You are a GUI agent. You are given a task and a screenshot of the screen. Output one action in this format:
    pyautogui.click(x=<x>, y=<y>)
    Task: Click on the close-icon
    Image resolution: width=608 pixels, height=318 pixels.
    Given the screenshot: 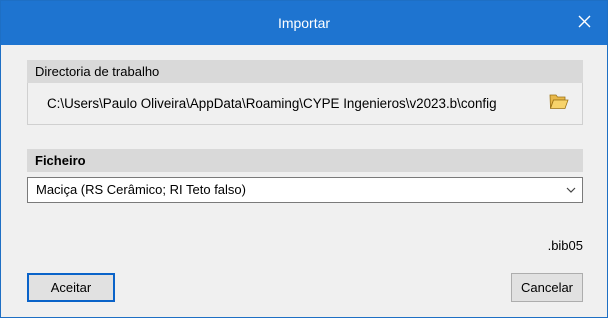 What is the action you would take?
    pyautogui.click(x=584, y=23)
    